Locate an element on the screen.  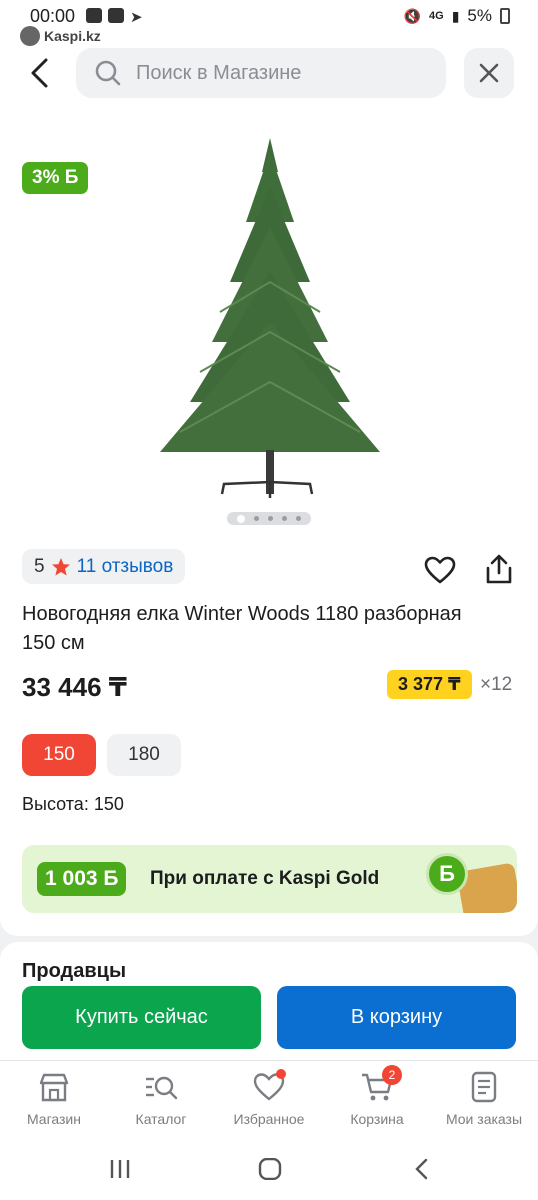
app-notification-icon is located at coordinates (116, 15).